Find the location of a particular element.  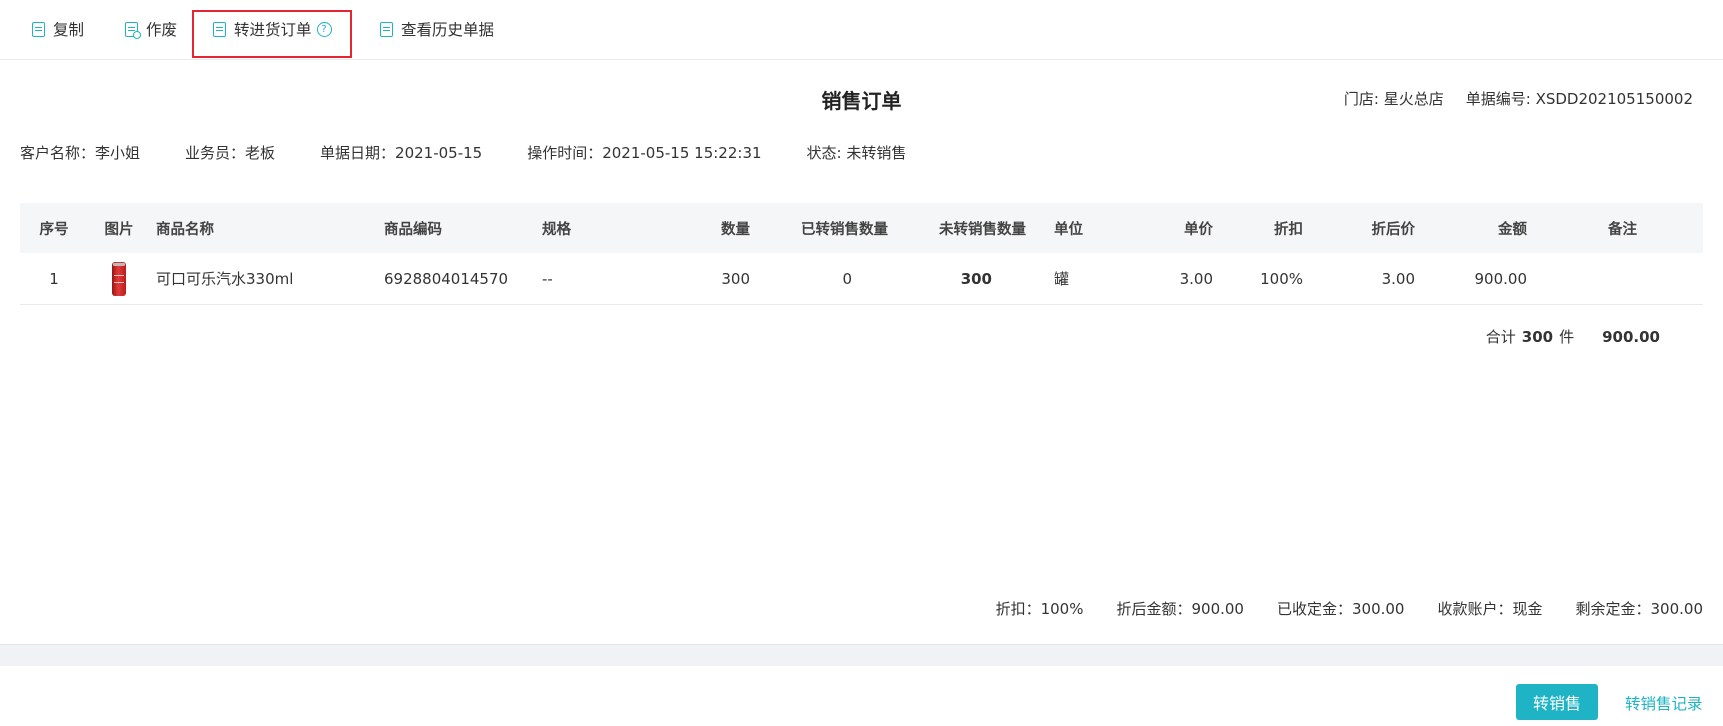

header-quantity: 数量 is located at coordinates (735, 229).